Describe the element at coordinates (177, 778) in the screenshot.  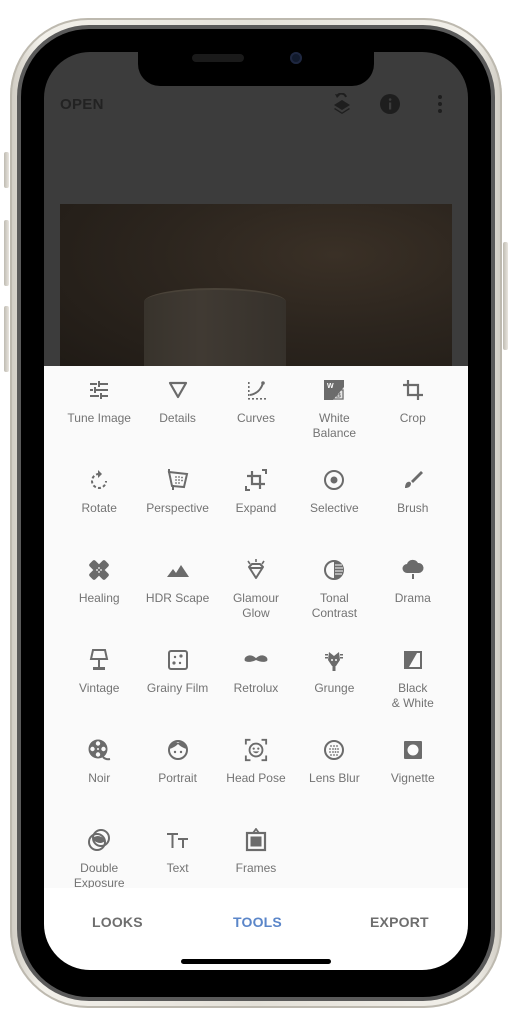
I see `tool-label: Portrait` at that location.